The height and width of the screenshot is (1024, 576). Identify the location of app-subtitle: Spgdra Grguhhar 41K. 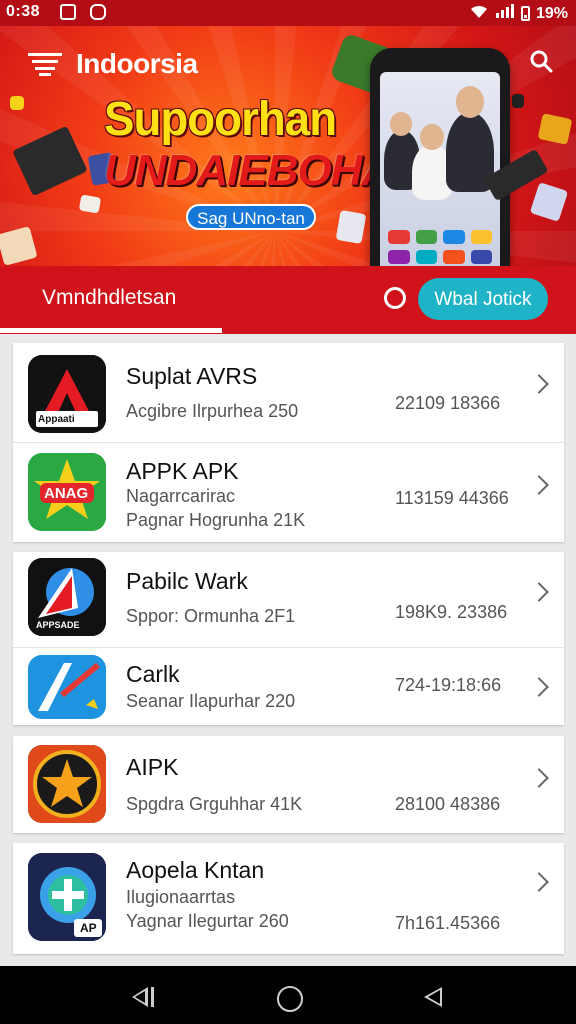
(214, 804).